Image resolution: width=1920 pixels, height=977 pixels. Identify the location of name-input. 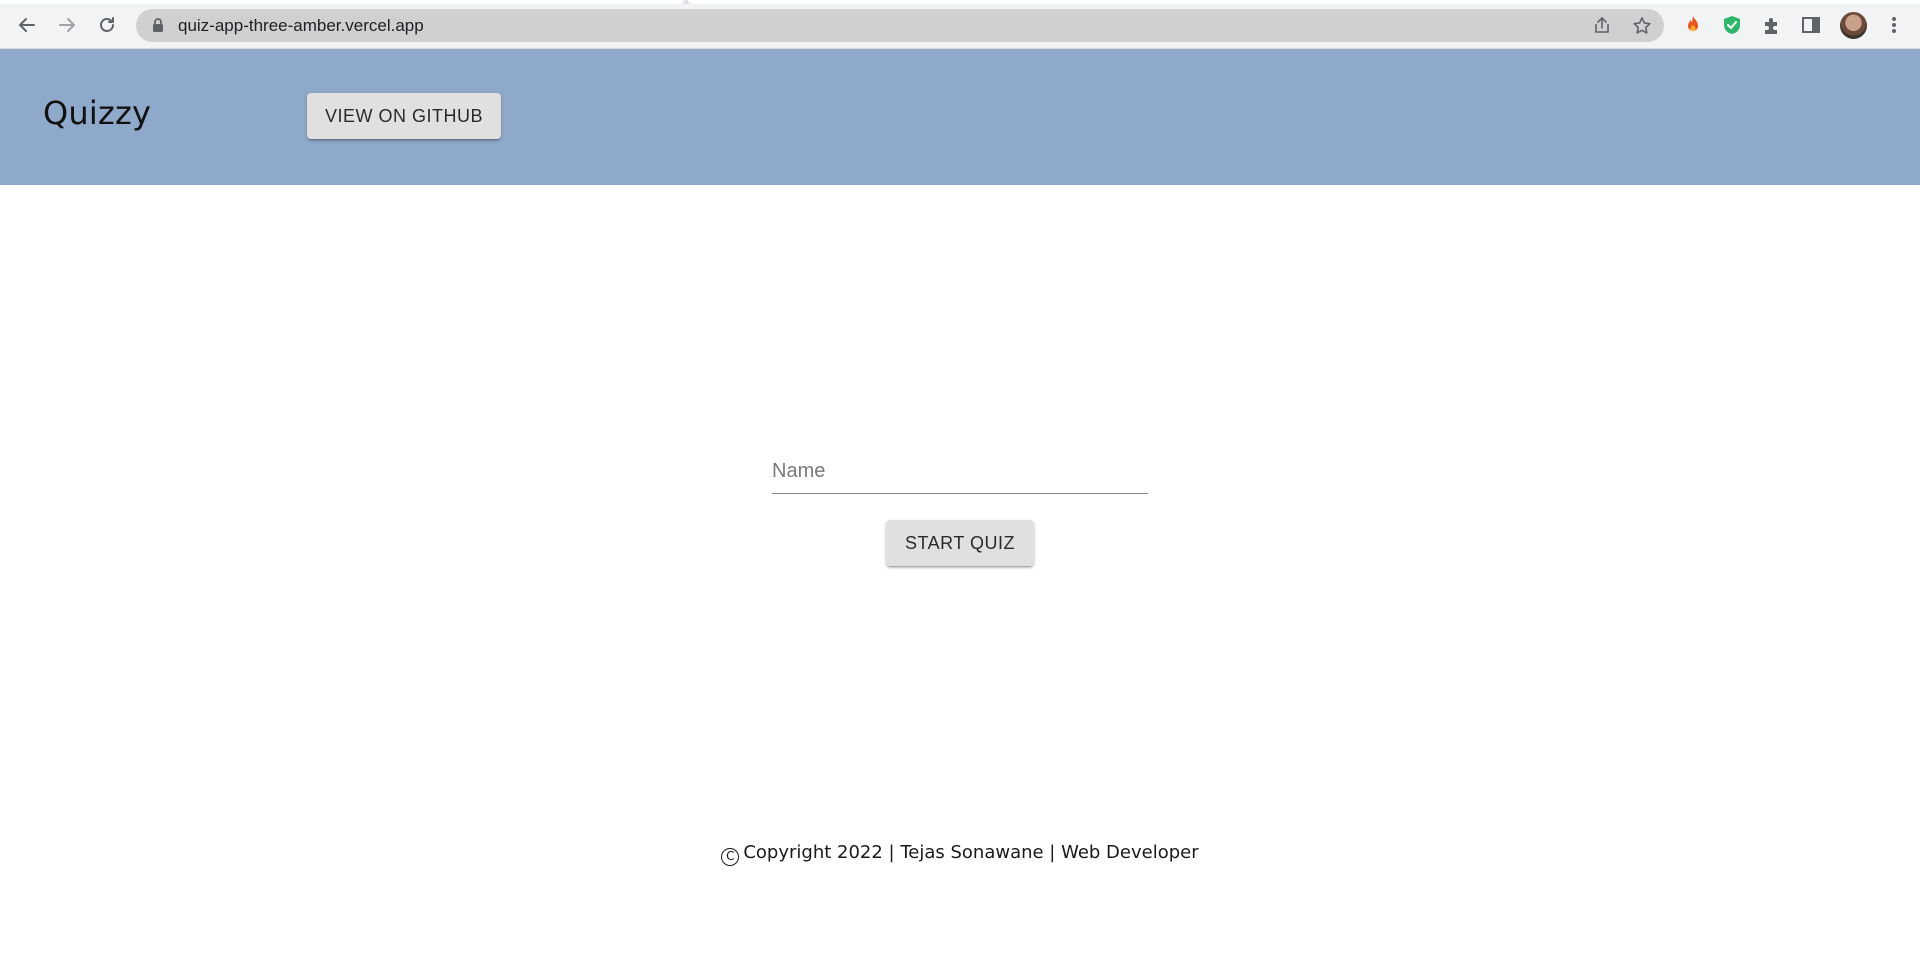
(960, 476).